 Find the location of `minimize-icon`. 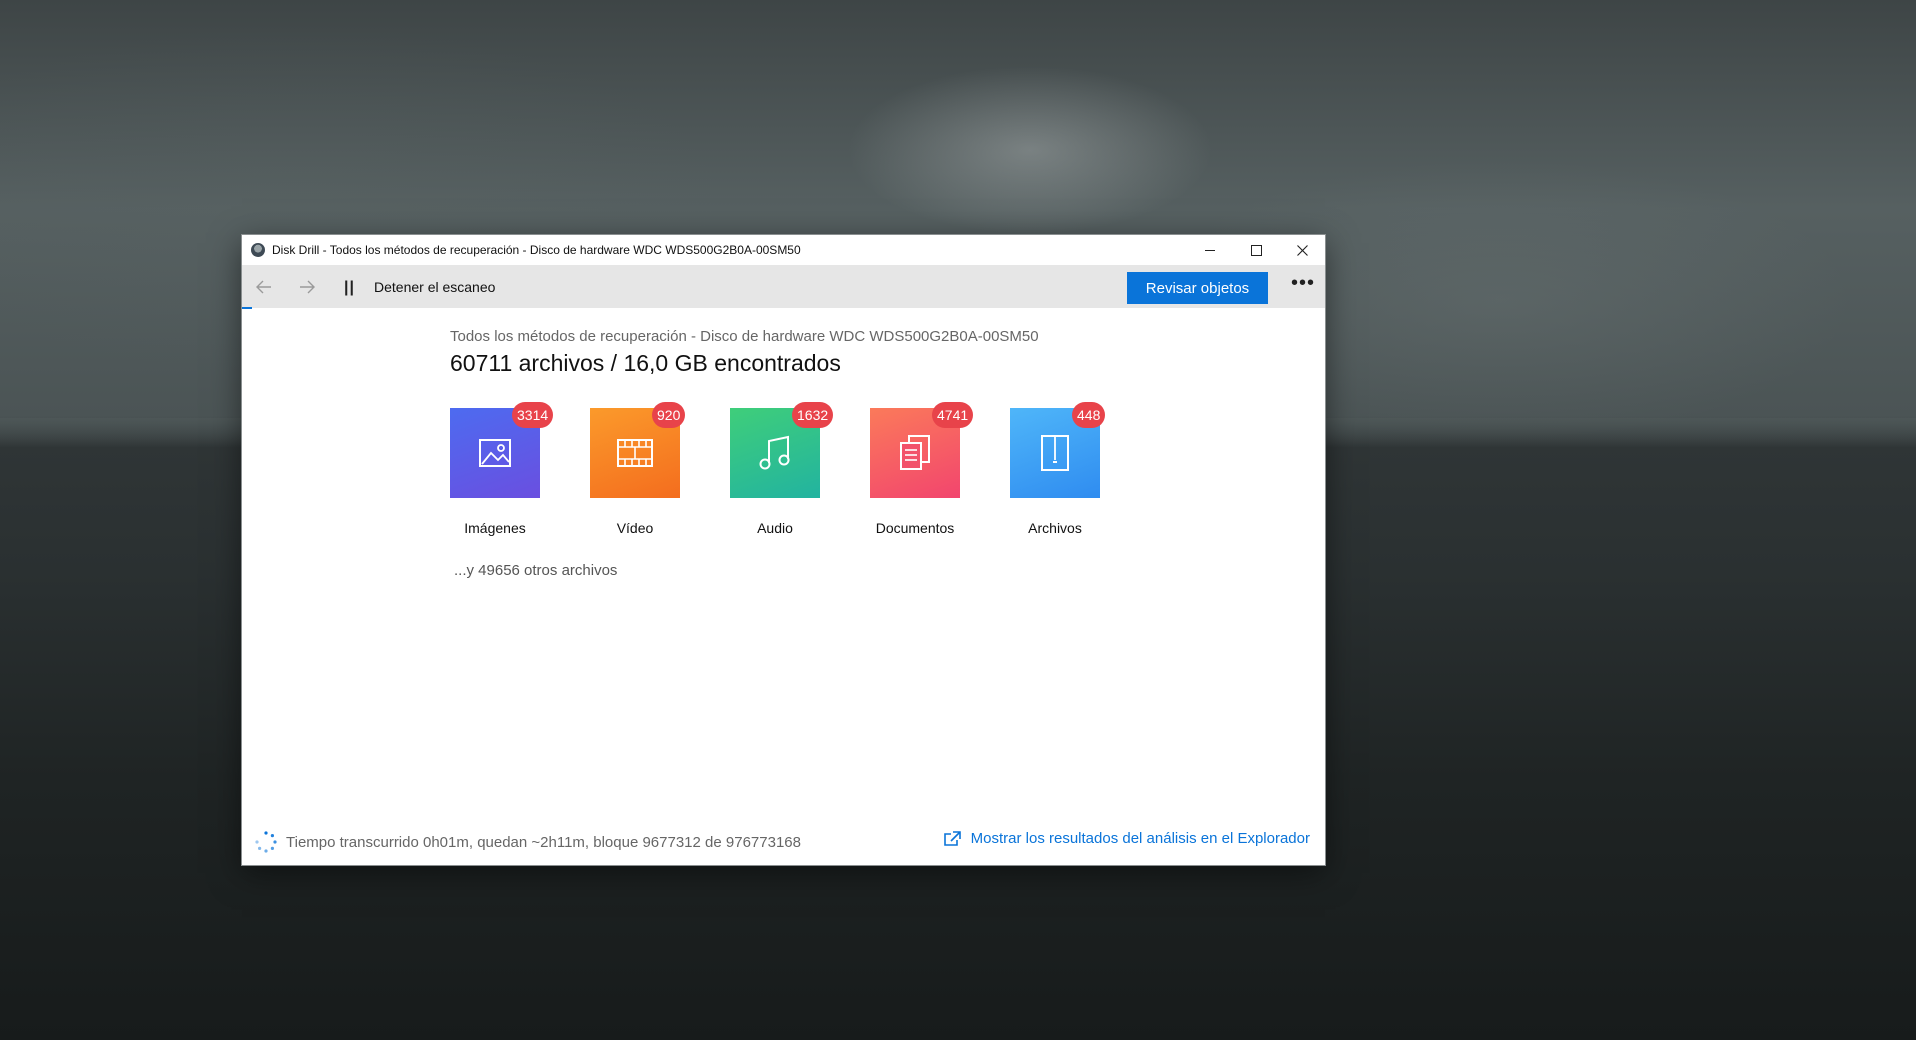

minimize-icon is located at coordinates (1210, 250).